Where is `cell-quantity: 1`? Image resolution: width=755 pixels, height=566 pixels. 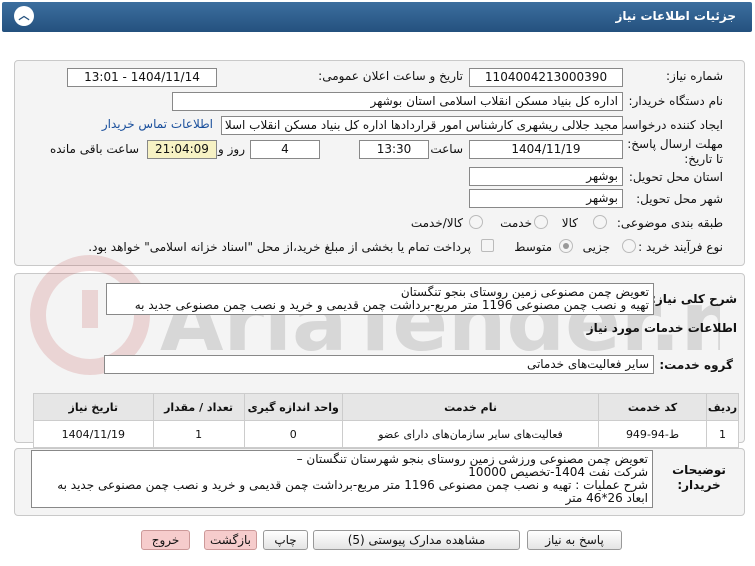
cell-quantity: 1 is located at coordinates (198, 434).